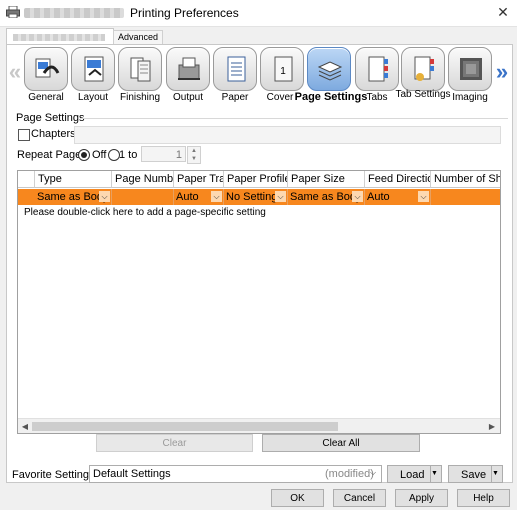  What do you see at coordinates (163, 154) in the screenshot?
I see `repeat-count-field: 1` at bounding box center [163, 154].